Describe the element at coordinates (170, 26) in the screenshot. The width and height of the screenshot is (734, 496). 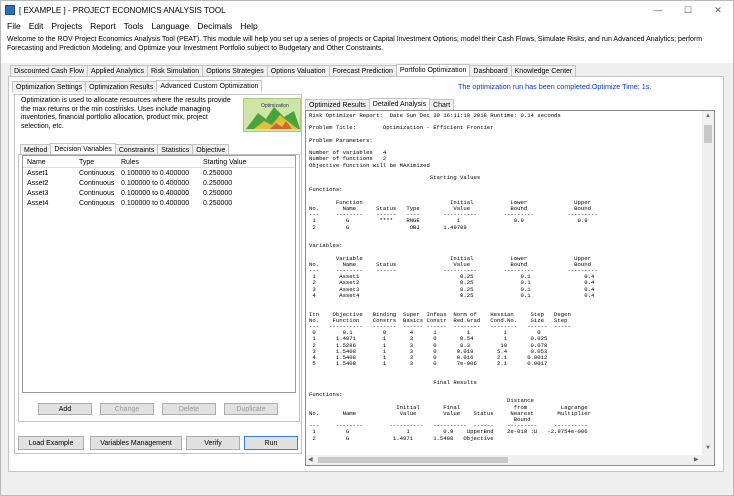
I see `menu-language: Language` at that location.